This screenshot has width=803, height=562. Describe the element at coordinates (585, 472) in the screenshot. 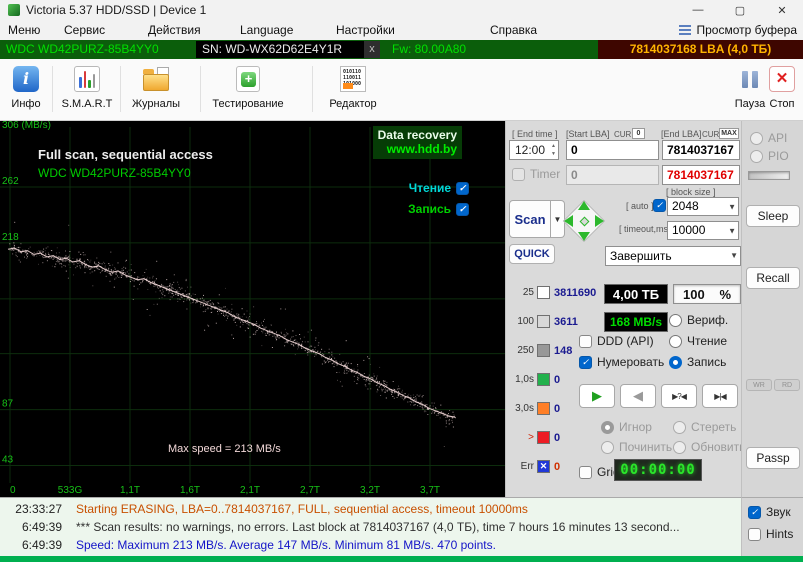

I see `grid-checkbox` at that location.